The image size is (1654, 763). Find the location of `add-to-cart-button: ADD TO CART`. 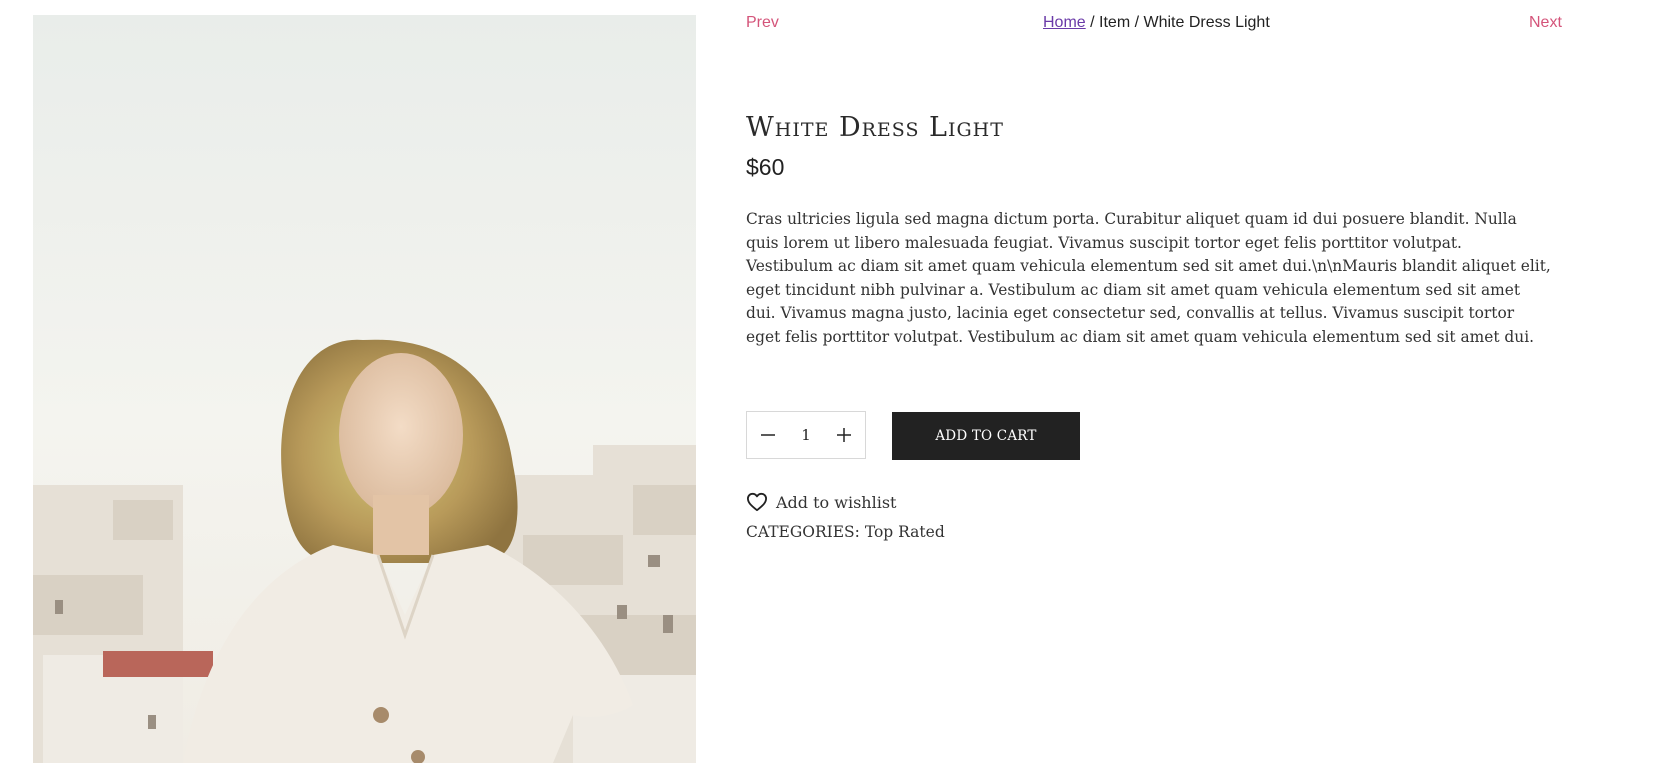

add-to-cart-button: ADD TO CART is located at coordinates (986, 436).